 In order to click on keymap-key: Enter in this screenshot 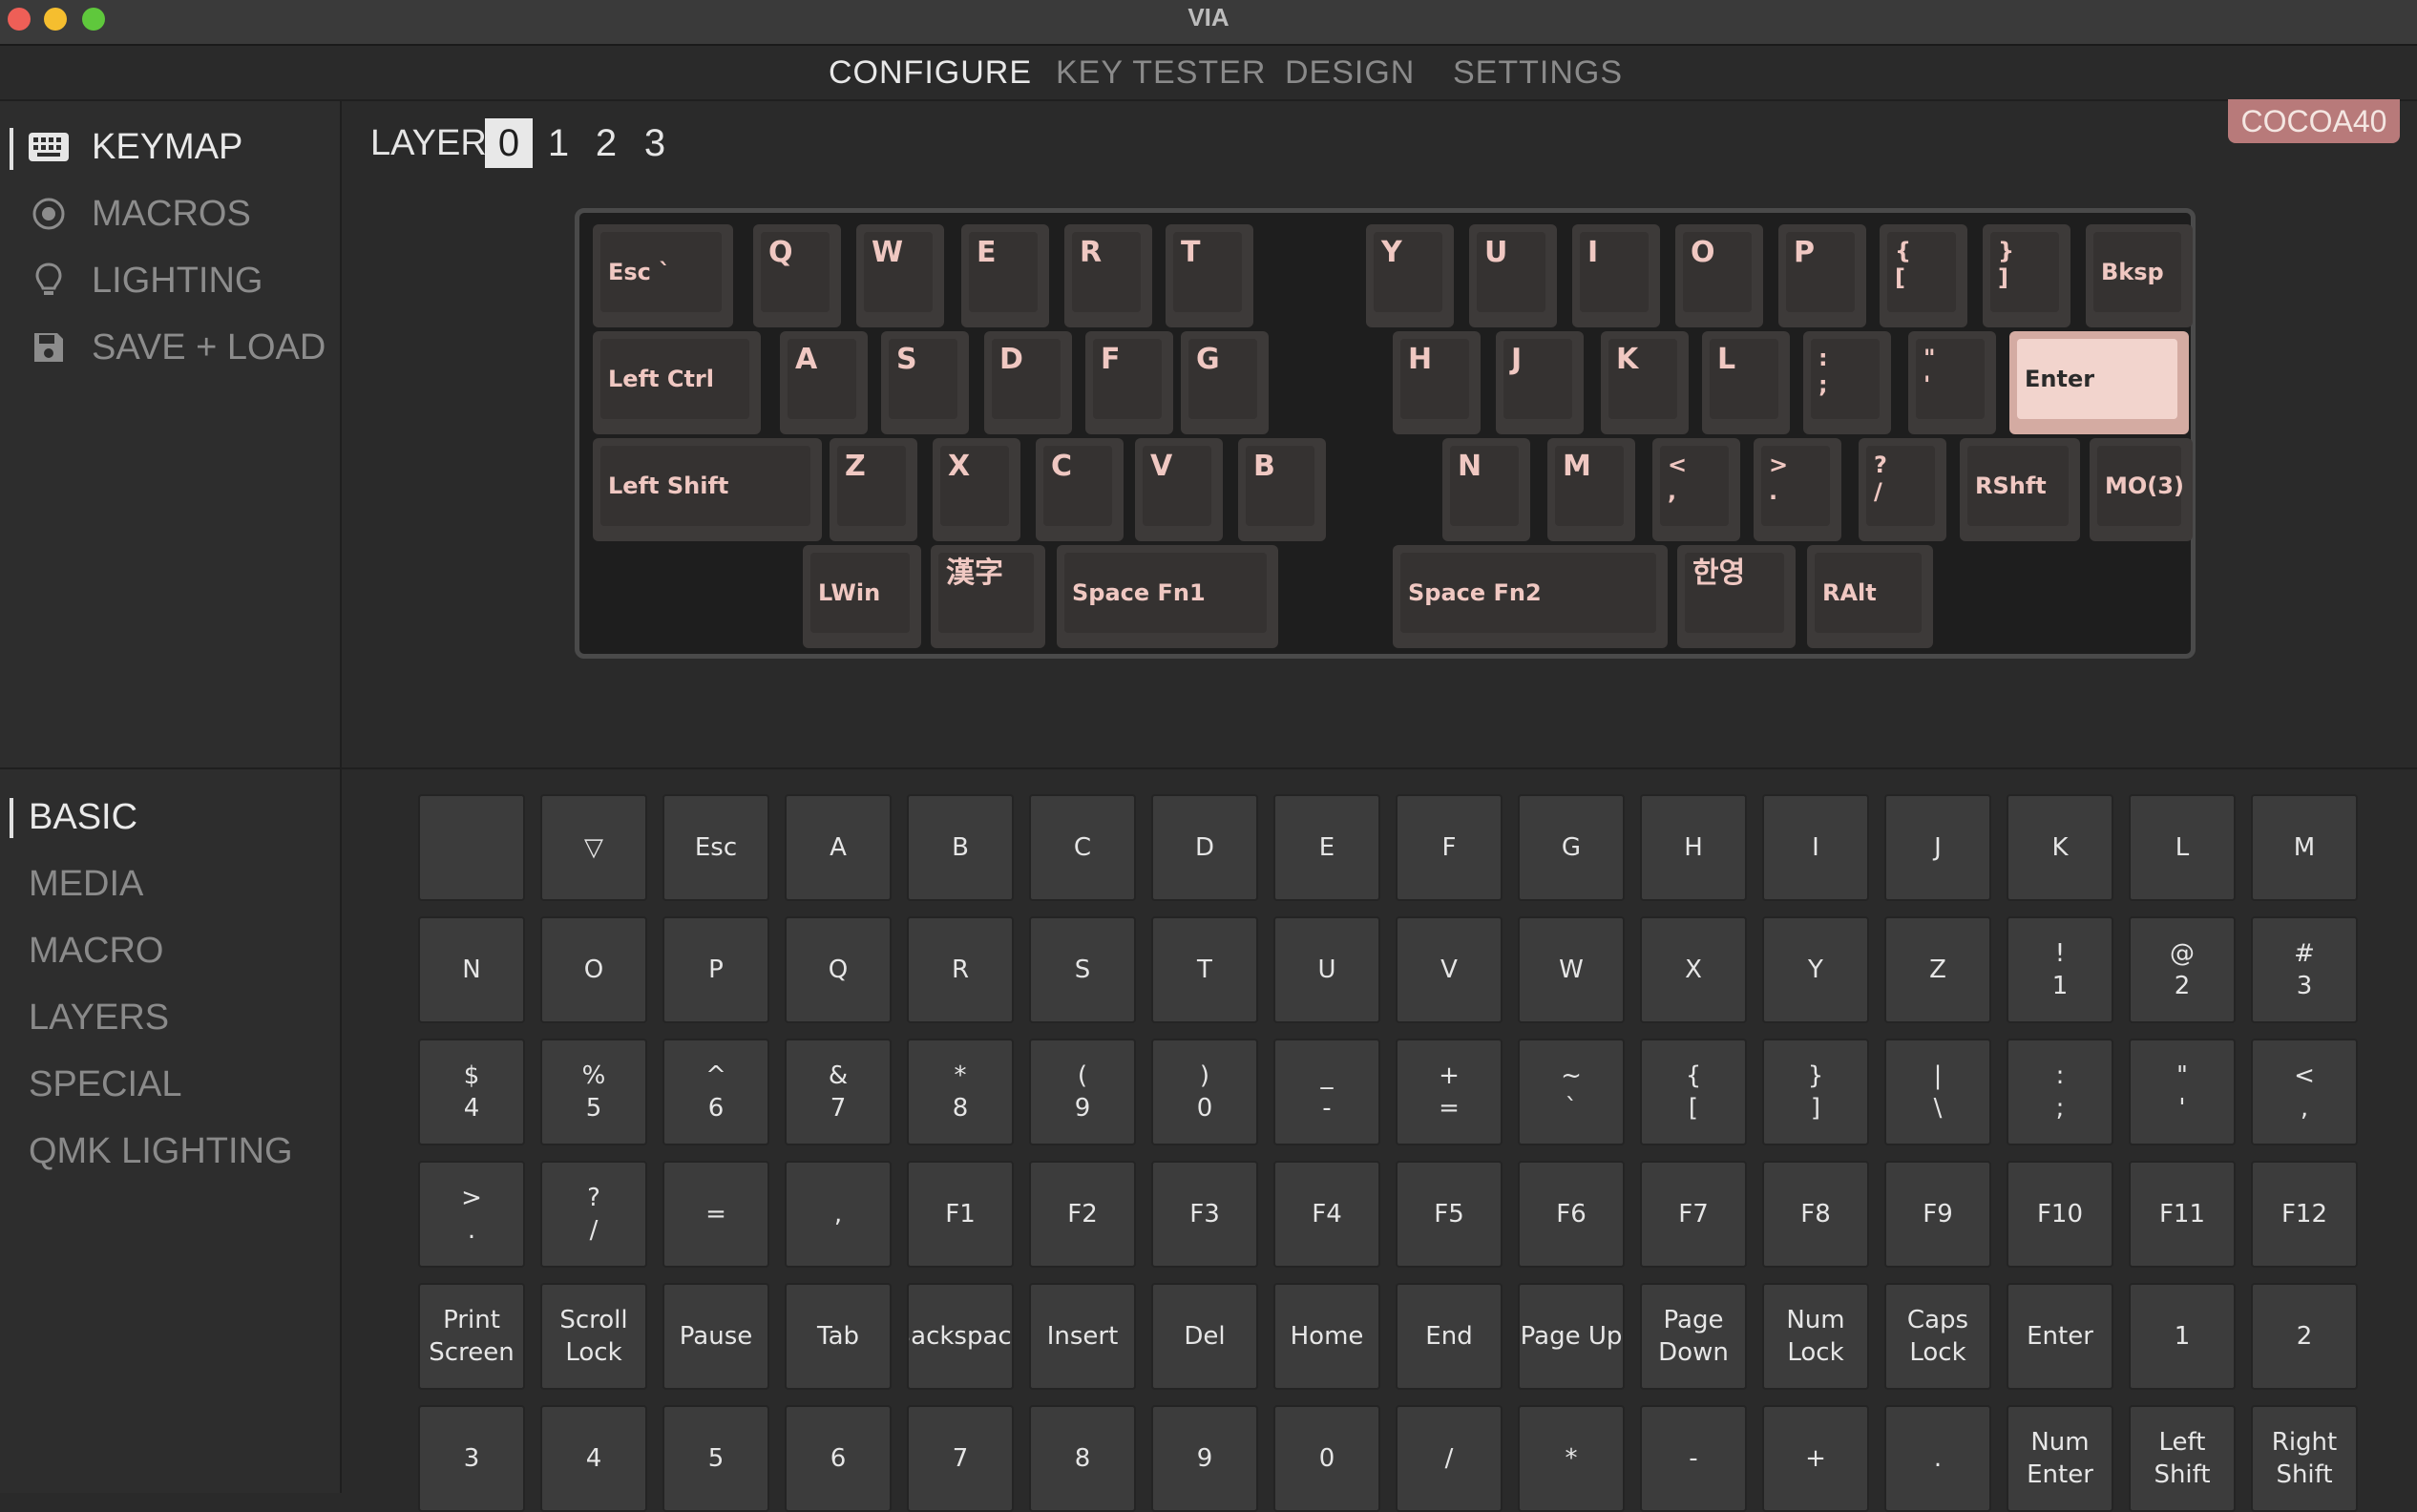, I will do `click(2099, 382)`.